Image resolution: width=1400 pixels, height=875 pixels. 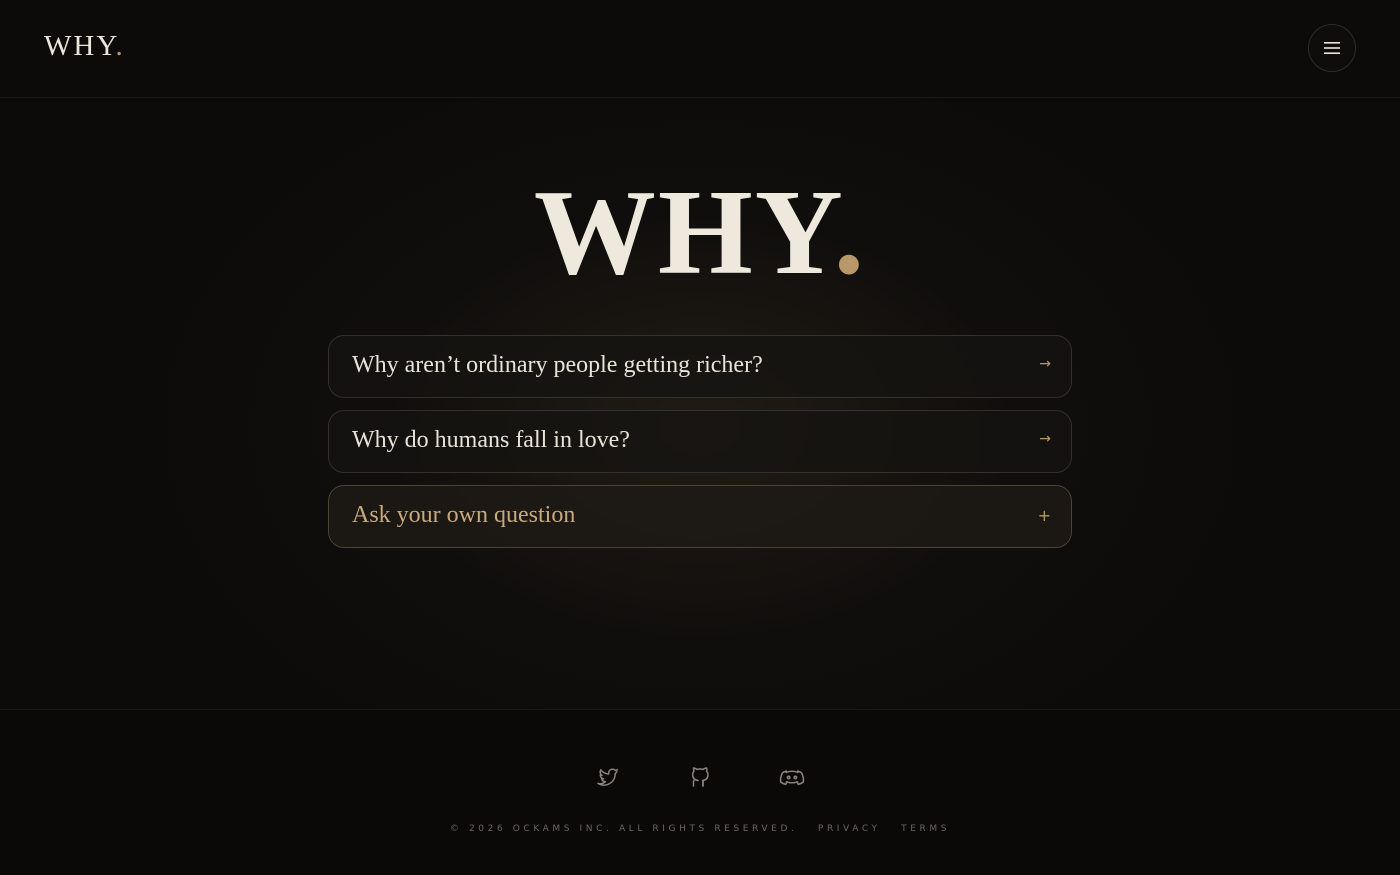 I want to click on terms-link: TERMS, so click(x=925, y=829).